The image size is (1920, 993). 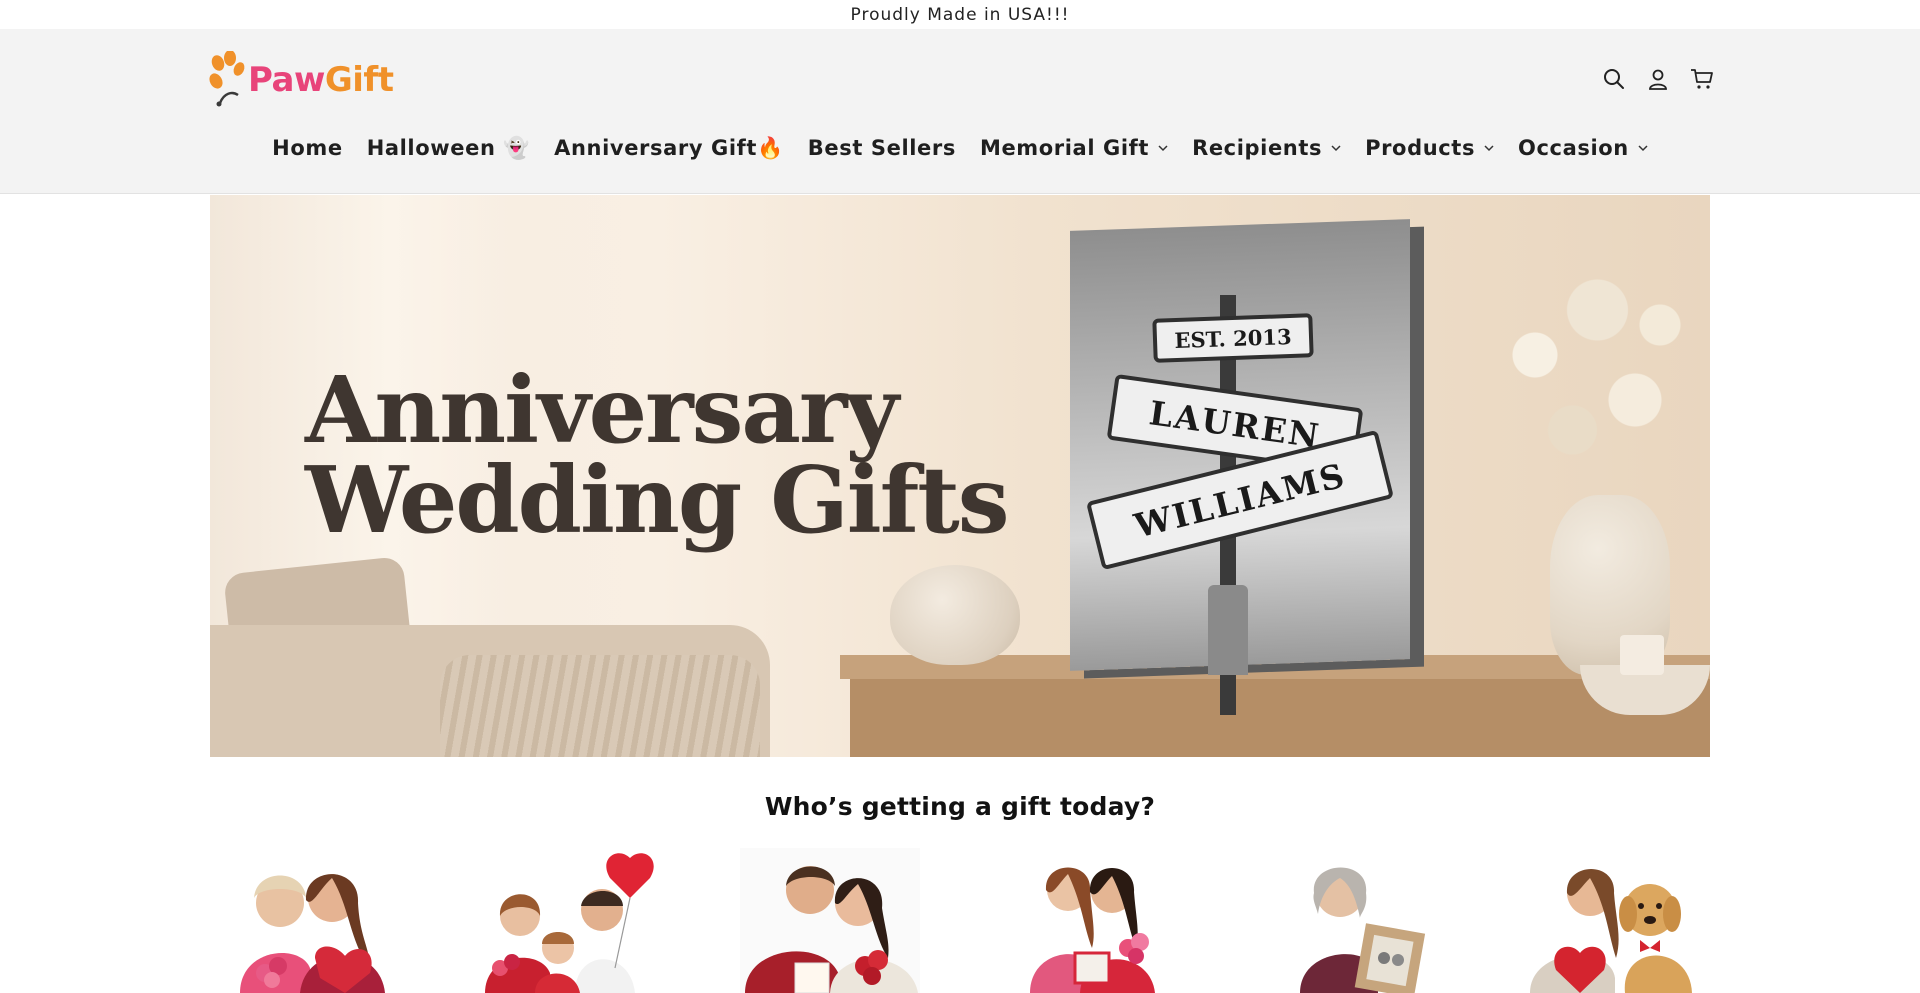 I want to click on nav-item-memorial-gift: Memorial Gift, so click(x=1074, y=148).